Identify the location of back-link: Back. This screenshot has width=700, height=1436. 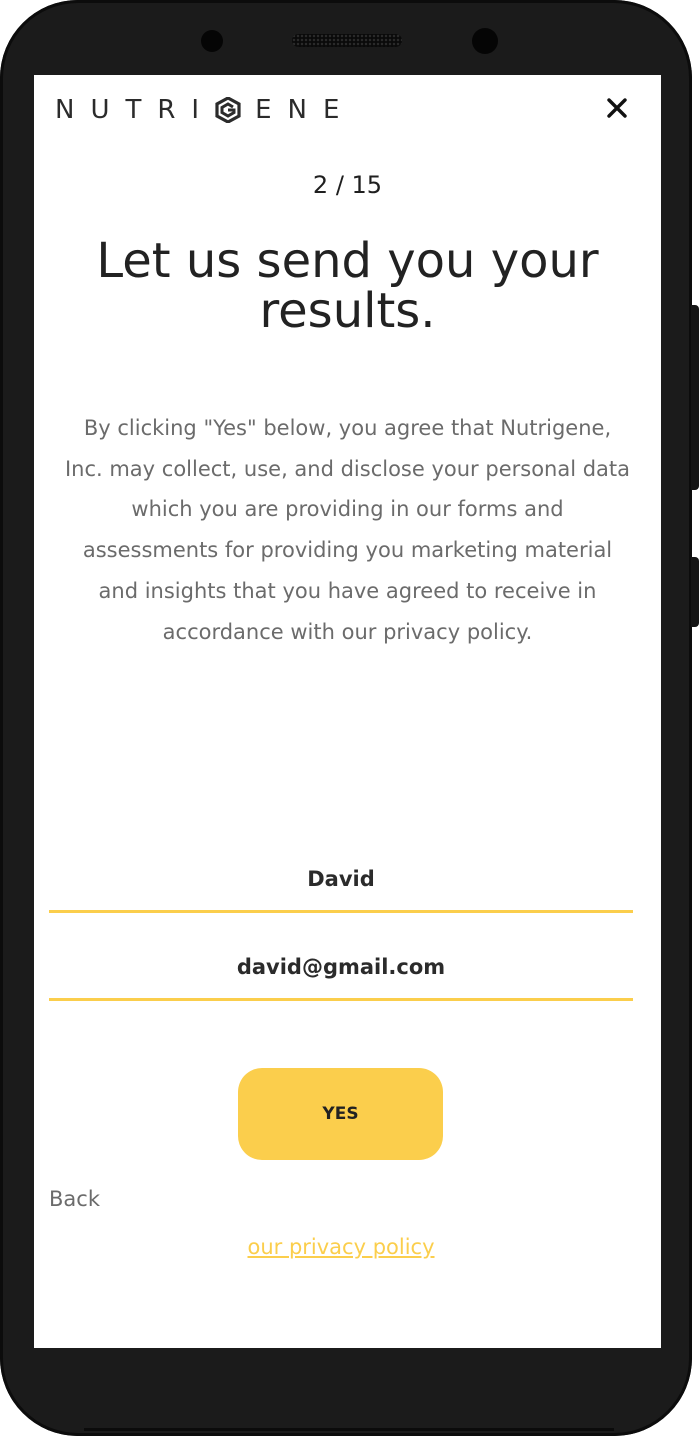
(74, 1199).